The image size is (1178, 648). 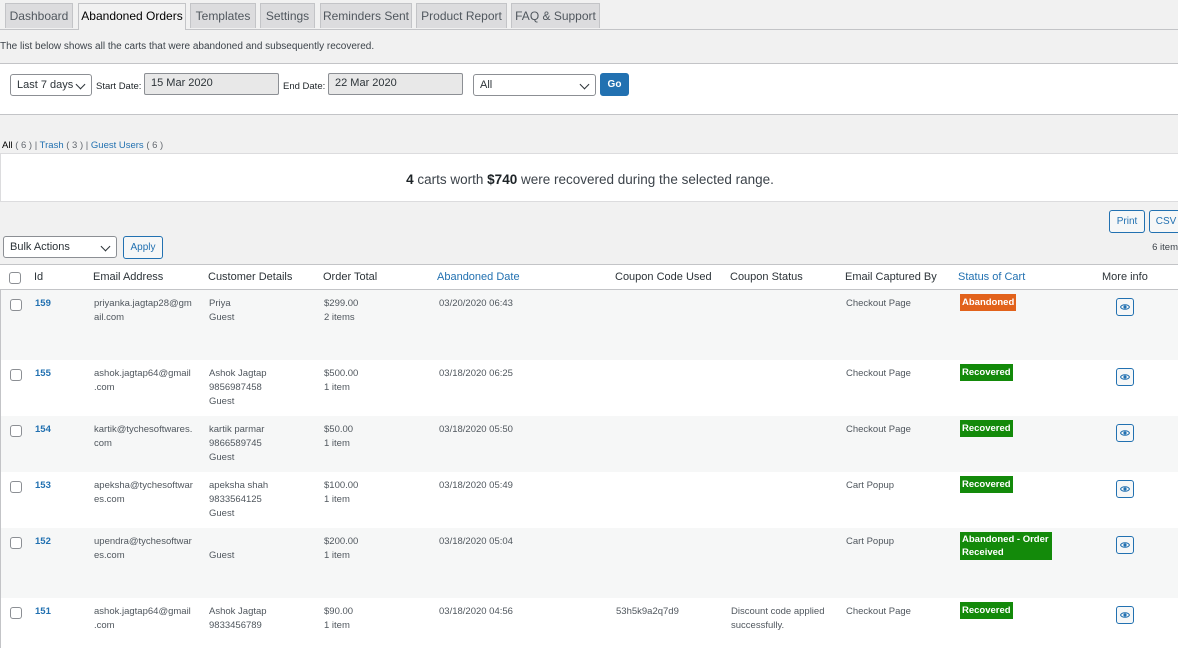 What do you see at coordinates (43, 486) in the screenshot?
I see `cart-id-link: 153` at bounding box center [43, 486].